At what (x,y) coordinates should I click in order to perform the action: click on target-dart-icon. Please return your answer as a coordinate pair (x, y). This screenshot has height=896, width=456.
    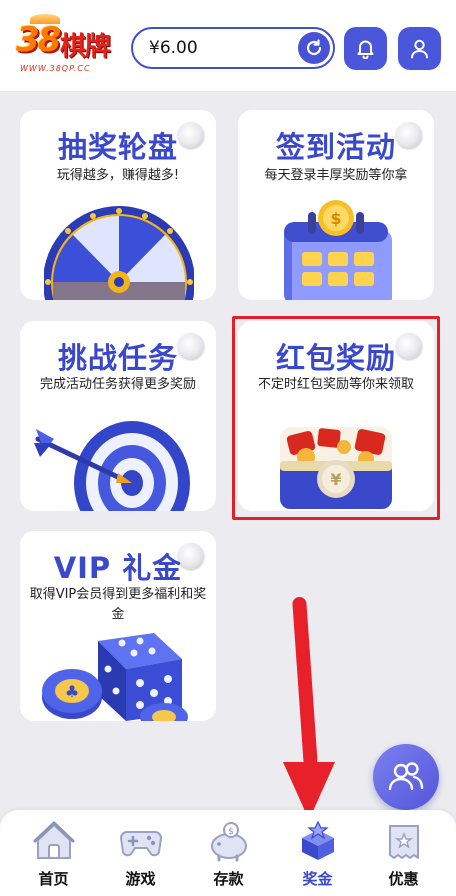
    Looking at the image, I should click on (112, 466).